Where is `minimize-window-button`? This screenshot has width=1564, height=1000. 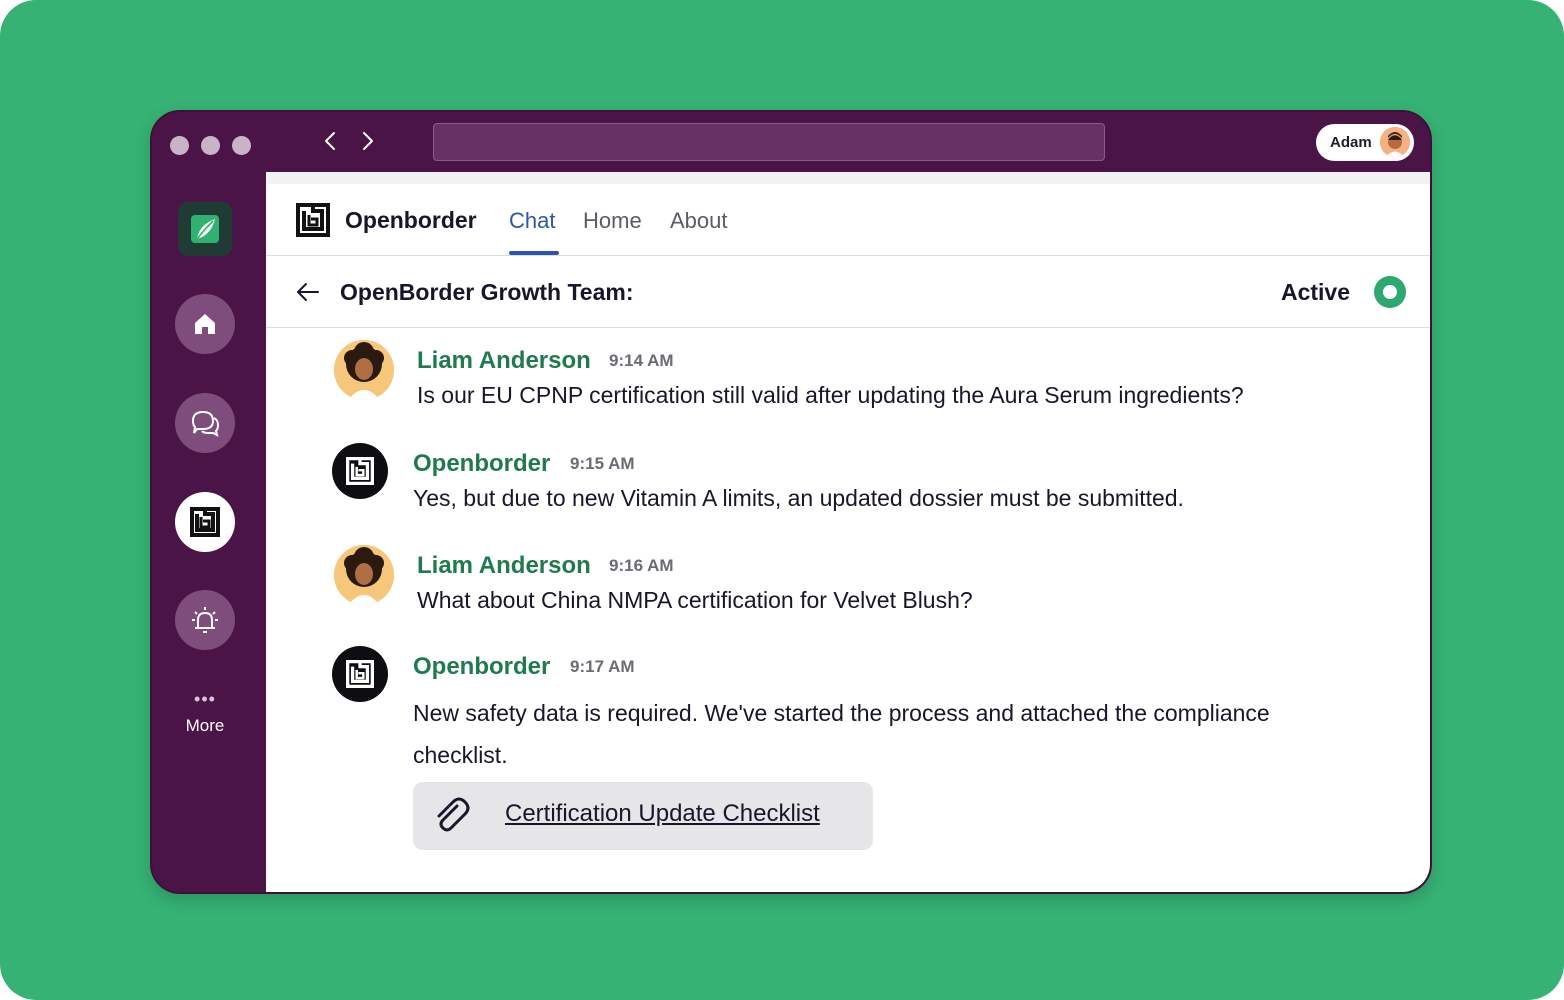
minimize-window-button is located at coordinates (210, 145).